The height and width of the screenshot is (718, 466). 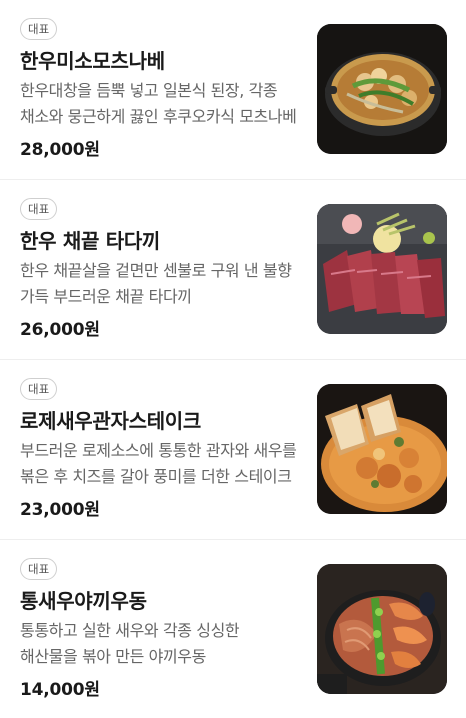 What do you see at coordinates (130, 643) in the screenshot?
I see `menu-item-description: 통통하고 실한 새우와 각종 싱싱한 해산물을 볶아 만든 야끼우동` at bounding box center [130, 643].